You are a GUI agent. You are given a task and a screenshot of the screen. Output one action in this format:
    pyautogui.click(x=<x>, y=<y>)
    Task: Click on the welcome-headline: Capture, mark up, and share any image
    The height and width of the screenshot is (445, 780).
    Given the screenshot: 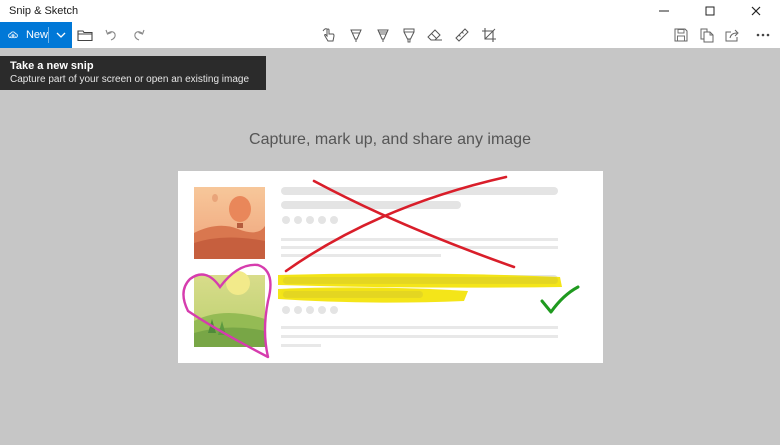 What is the action you would take?
    pyautogui.click(x=390, y=139)
    